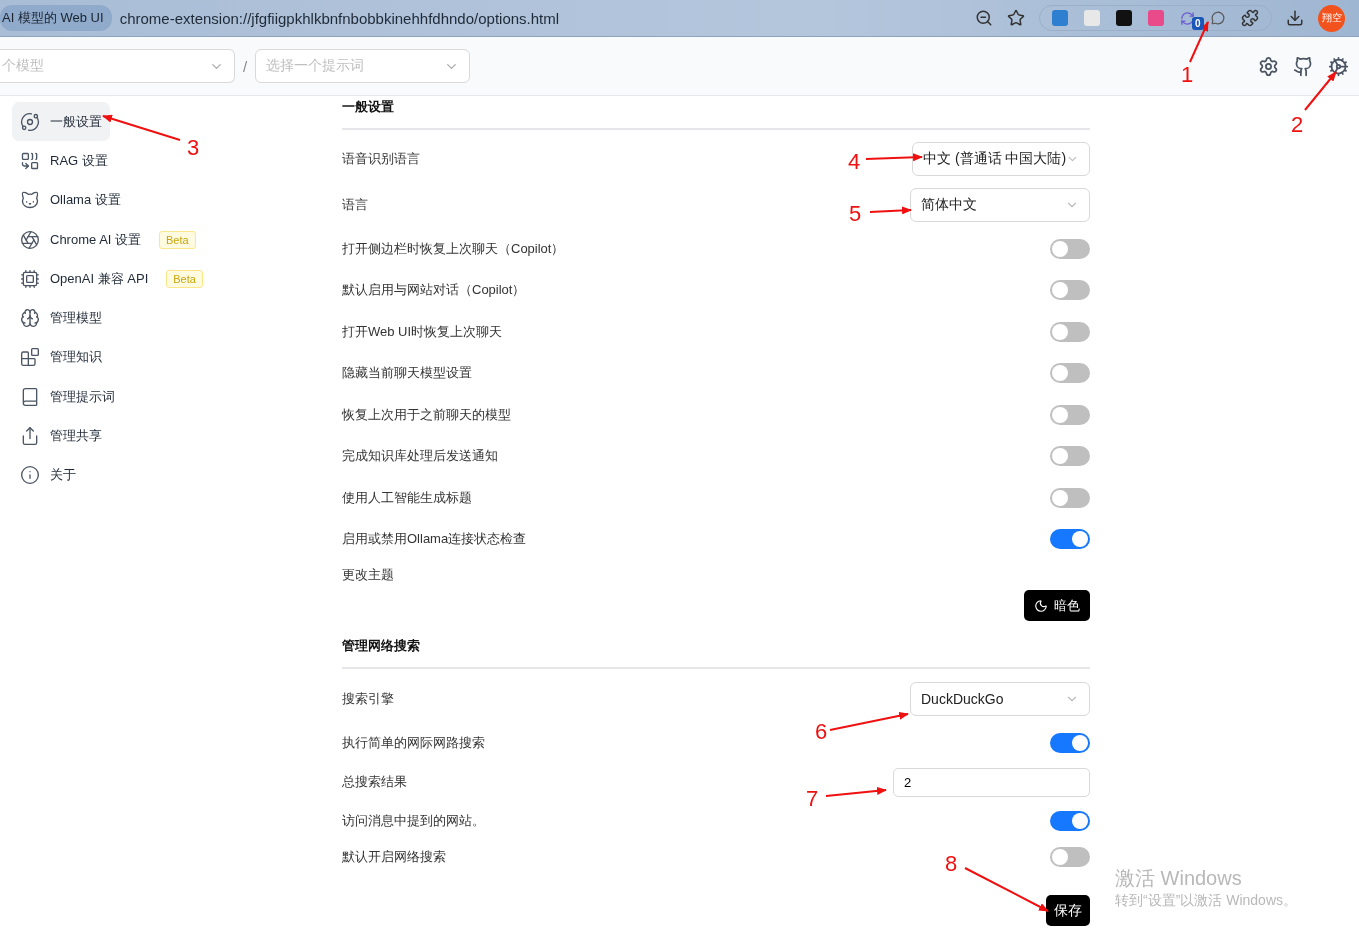 This screenshot has height=937, width=1359. What do you see at coordinates (1001, 159) in the screenshot?
I see `select-field: 中文 (普通话 中国大陆)` at bounding box center [1001, 159].